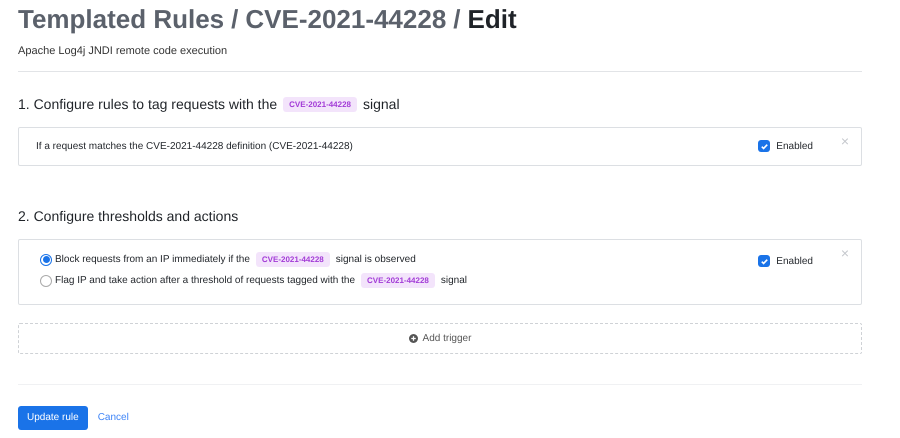 The width and height of the screenshot is (900, 438). I want to click on page-title: Edit, so click(492, 19).